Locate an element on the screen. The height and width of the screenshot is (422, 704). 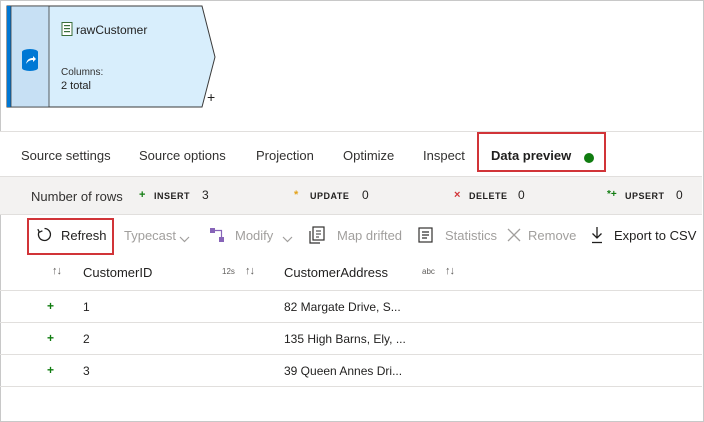
insert-count: 3 is located at coordinates (205, 195).